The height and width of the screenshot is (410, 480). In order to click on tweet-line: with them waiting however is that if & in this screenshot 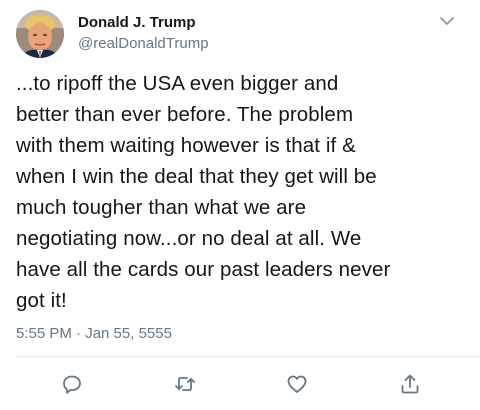, I will do `click(186, 145)`.